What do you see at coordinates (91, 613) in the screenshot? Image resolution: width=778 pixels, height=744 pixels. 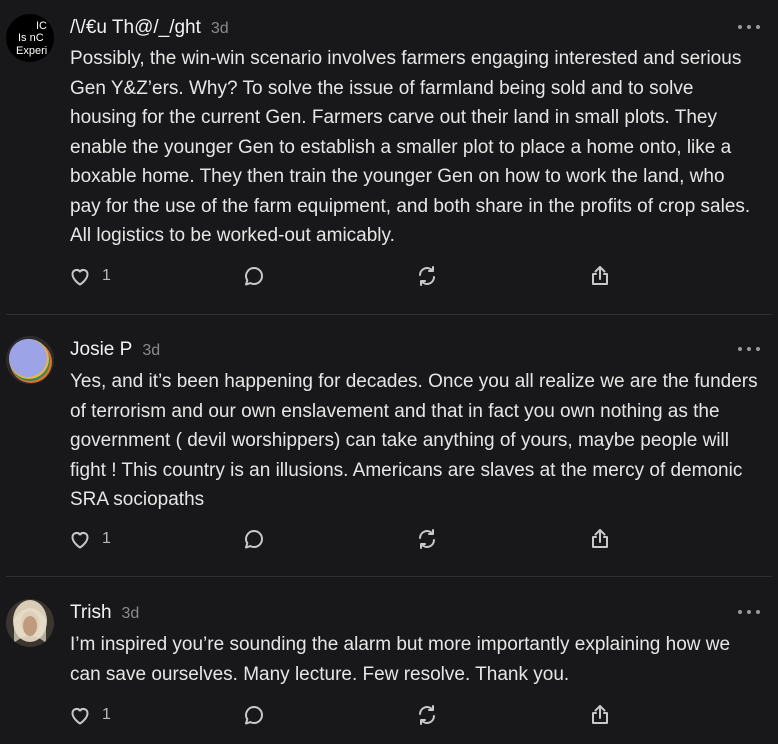 I see `author-name: Trish` at bounding box center [91, 613].